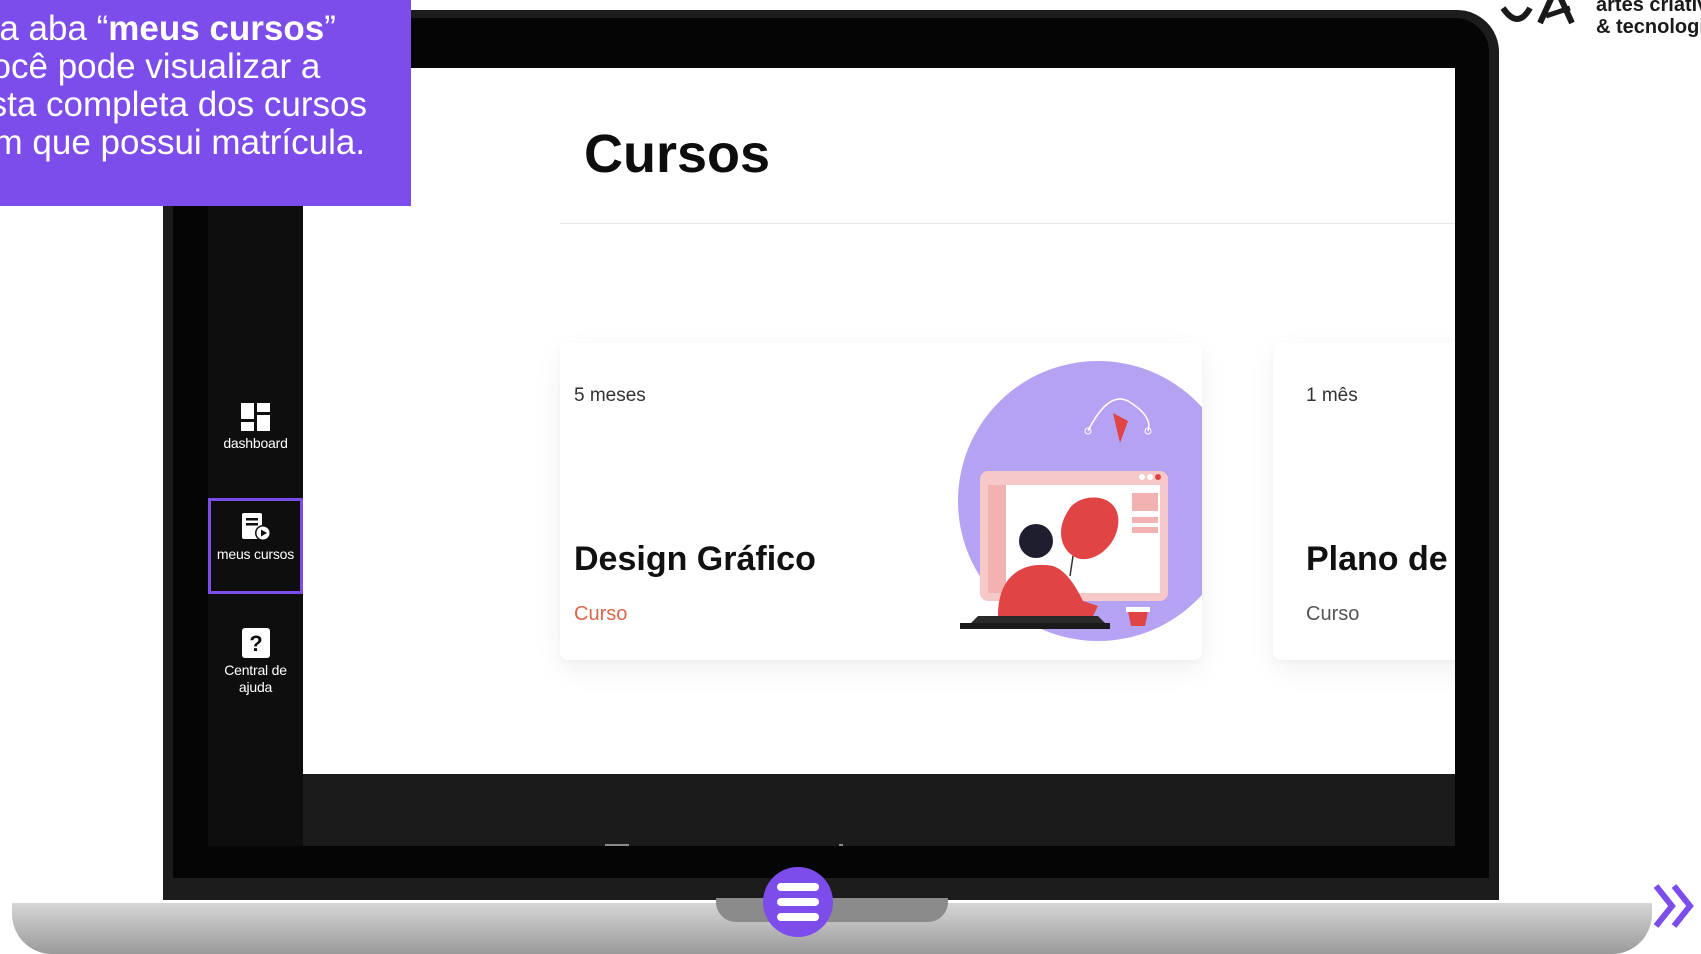 The image size is (1701, 954). Describe the element at coordinates (879, 810) in the screenshot. I see `screen-footer` at that location.